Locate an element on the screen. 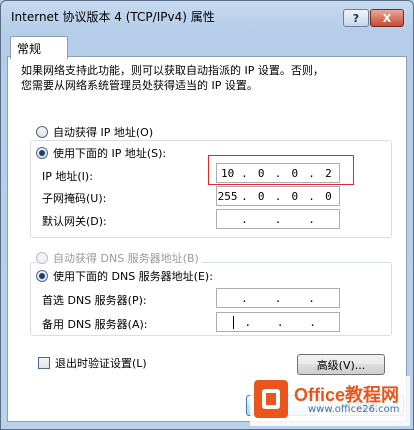 The image size is (414, 430). manual-dns-radio-row: 使用下面的 DNS 服务器地址(E): is located at coordinates (126, 276).